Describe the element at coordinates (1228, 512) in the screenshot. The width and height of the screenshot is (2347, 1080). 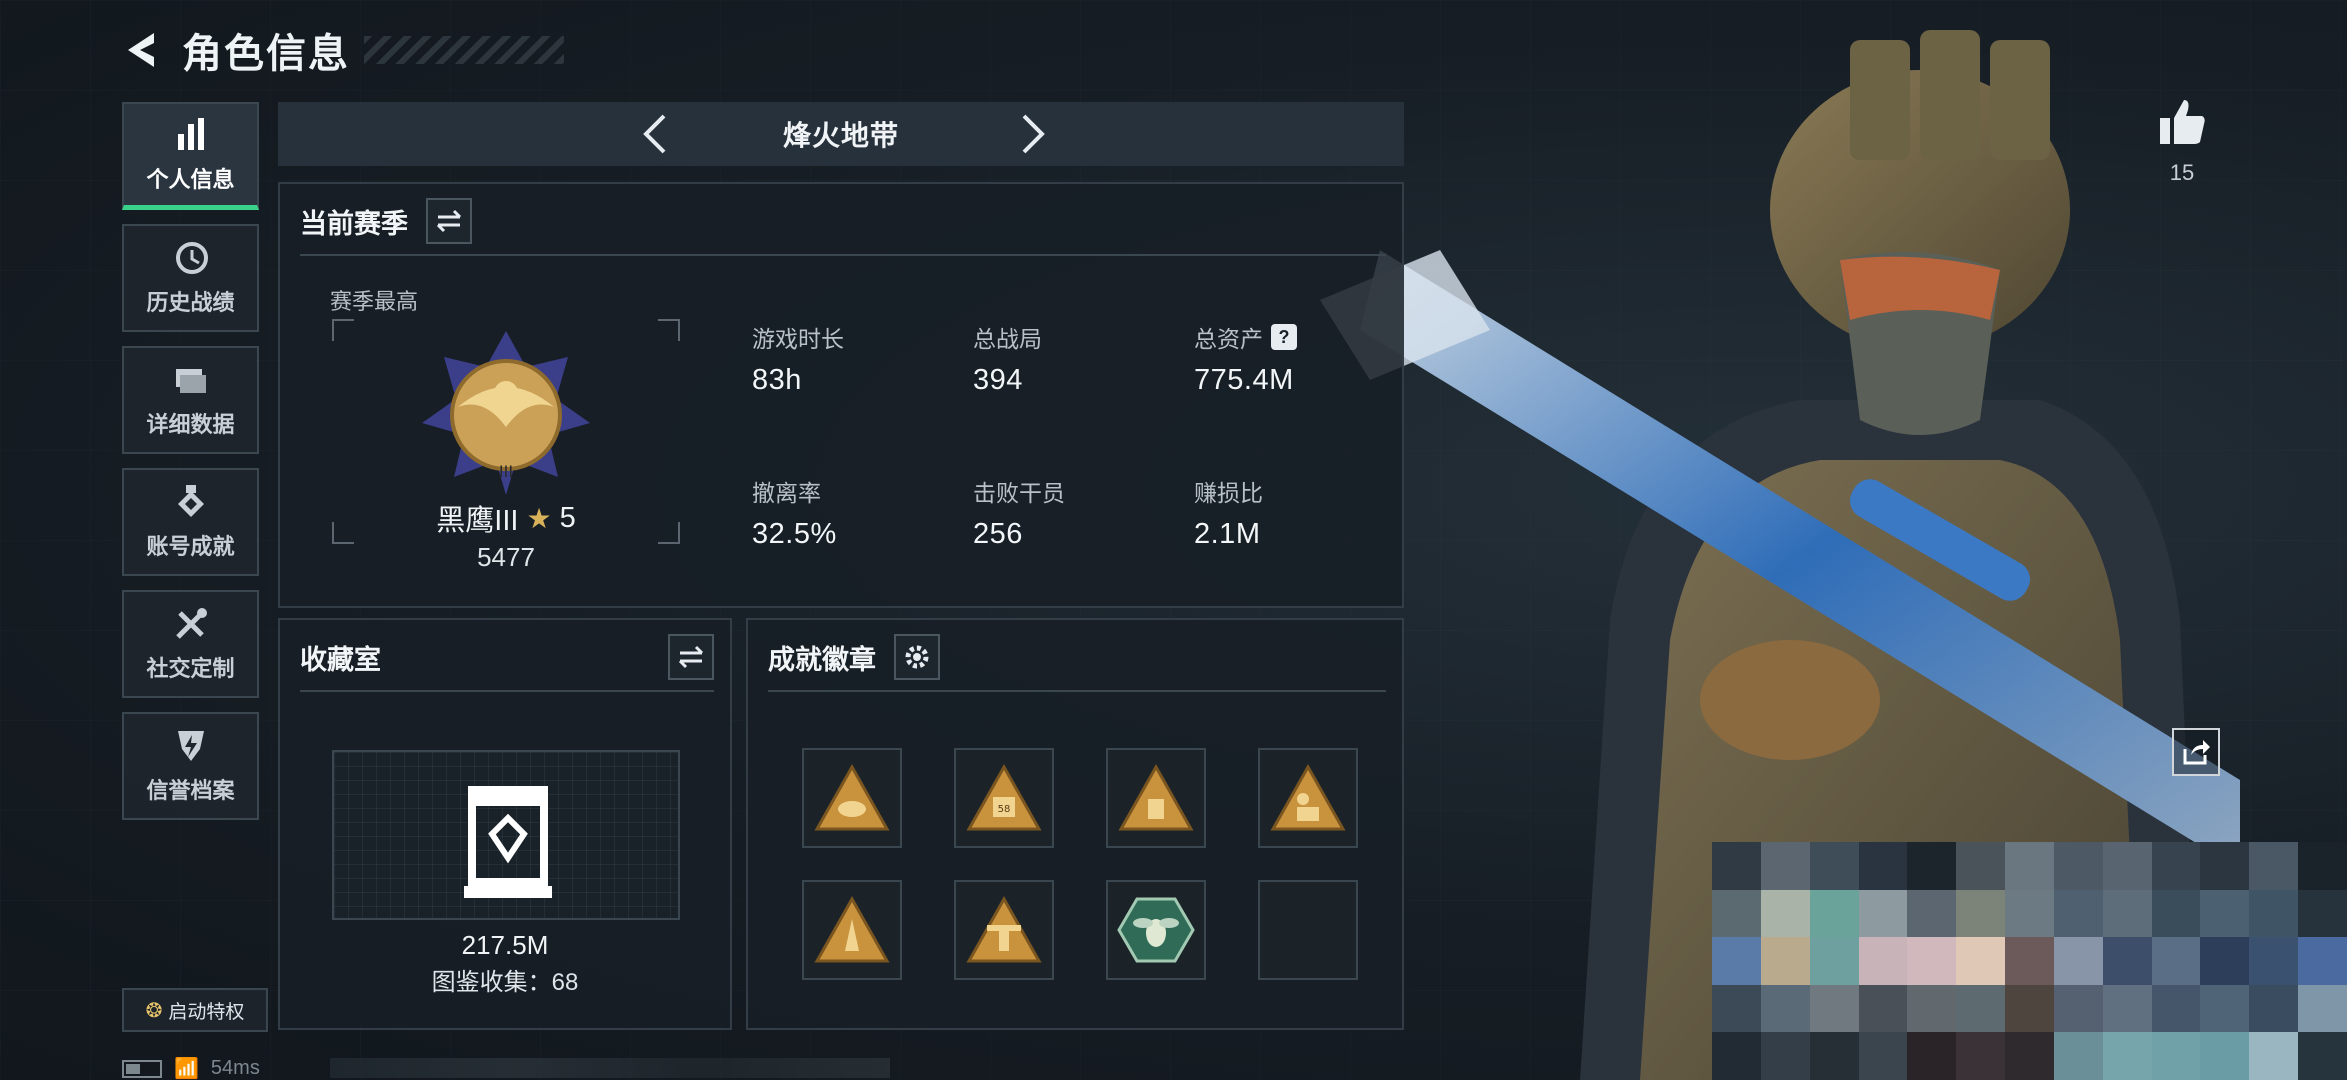
I see `stat-profit-loss-ratio: 赚损比 2.1M` at that location.